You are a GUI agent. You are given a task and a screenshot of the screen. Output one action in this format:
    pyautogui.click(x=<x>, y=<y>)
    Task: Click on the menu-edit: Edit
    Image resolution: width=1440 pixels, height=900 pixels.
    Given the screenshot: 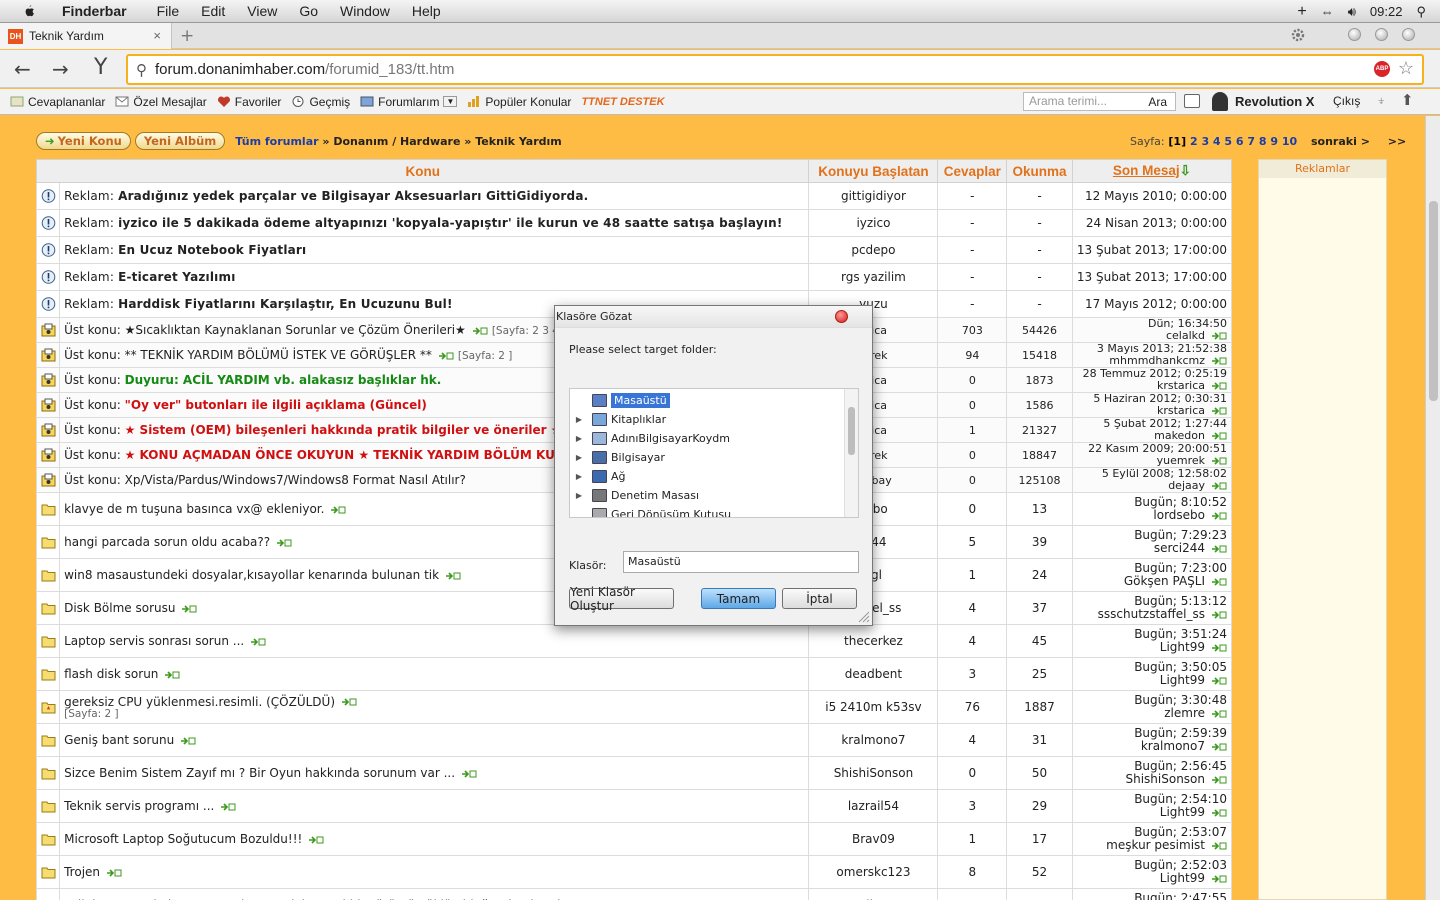 What is the action you would take?
    pyautogui.click(x=213, y=11)
    